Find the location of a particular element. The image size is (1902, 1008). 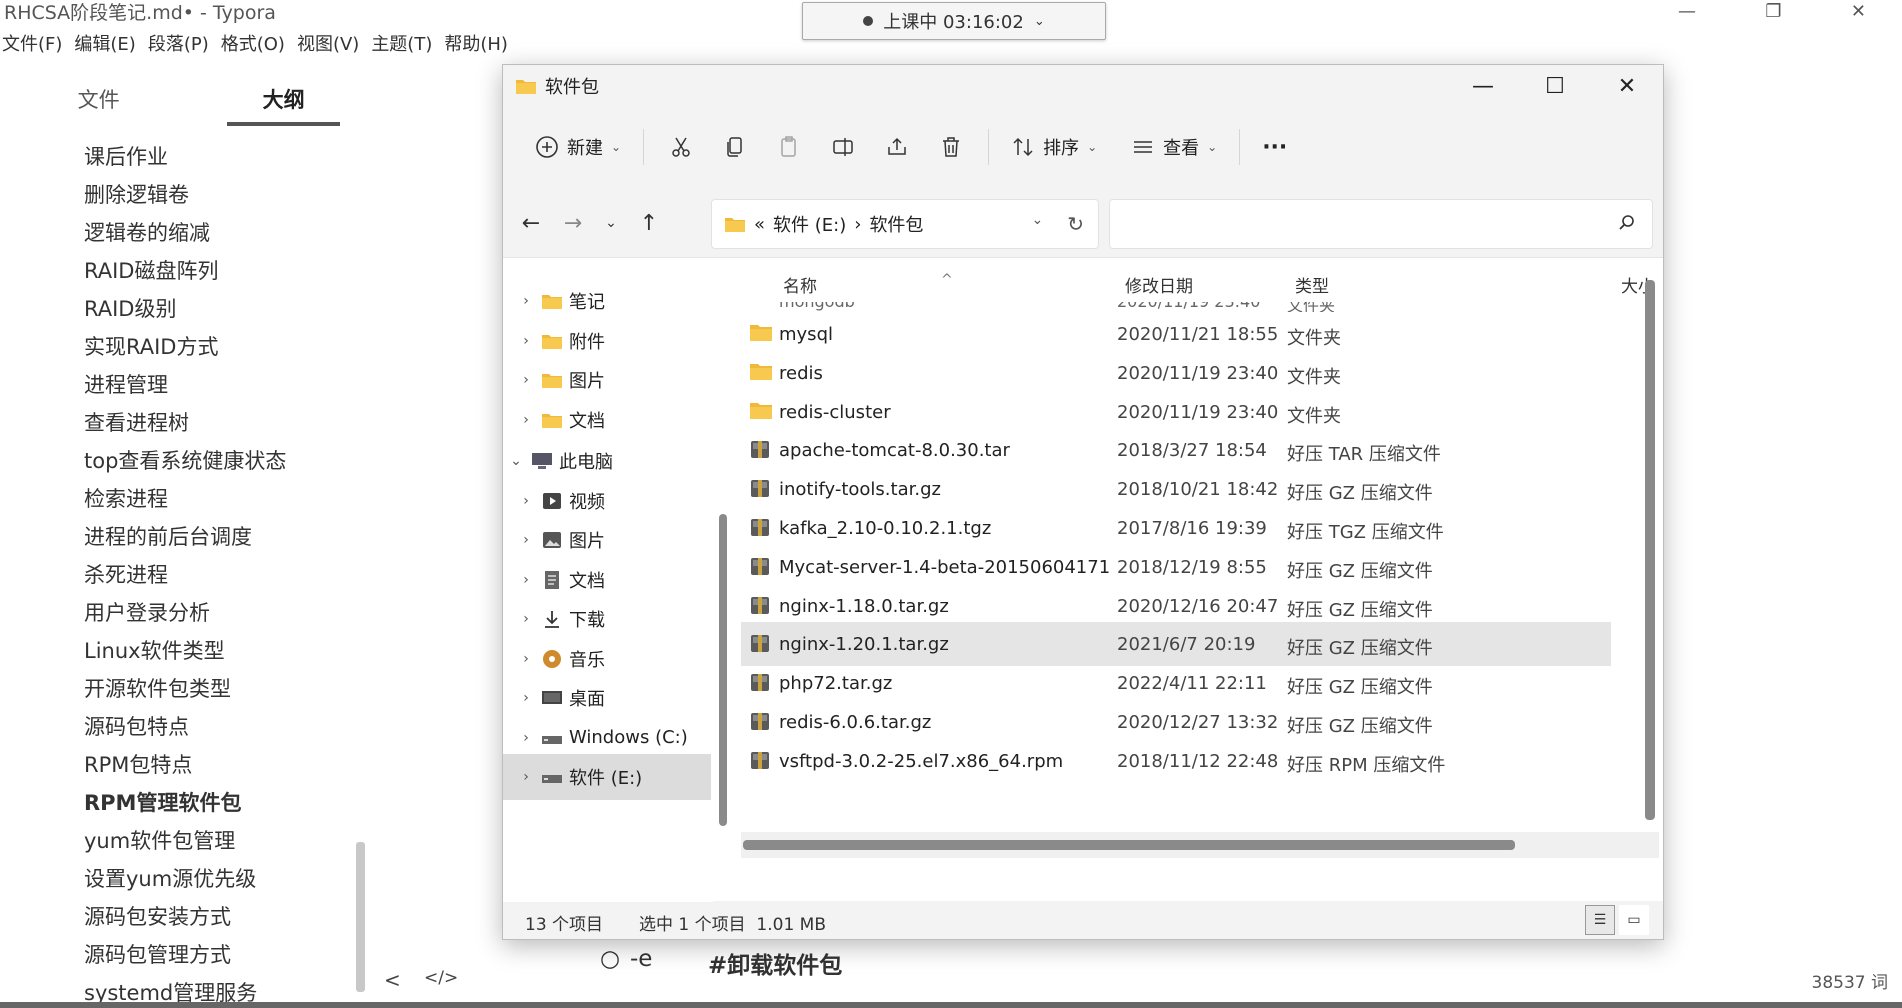

outline-item: 源码包安装方式 is located at coordinates (224, 917).